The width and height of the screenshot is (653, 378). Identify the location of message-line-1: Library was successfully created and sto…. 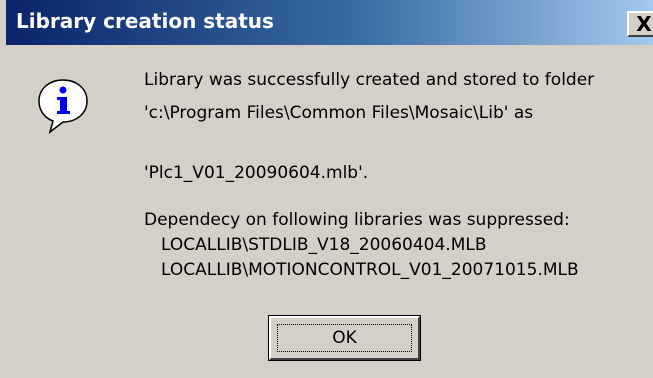
(369, 80).